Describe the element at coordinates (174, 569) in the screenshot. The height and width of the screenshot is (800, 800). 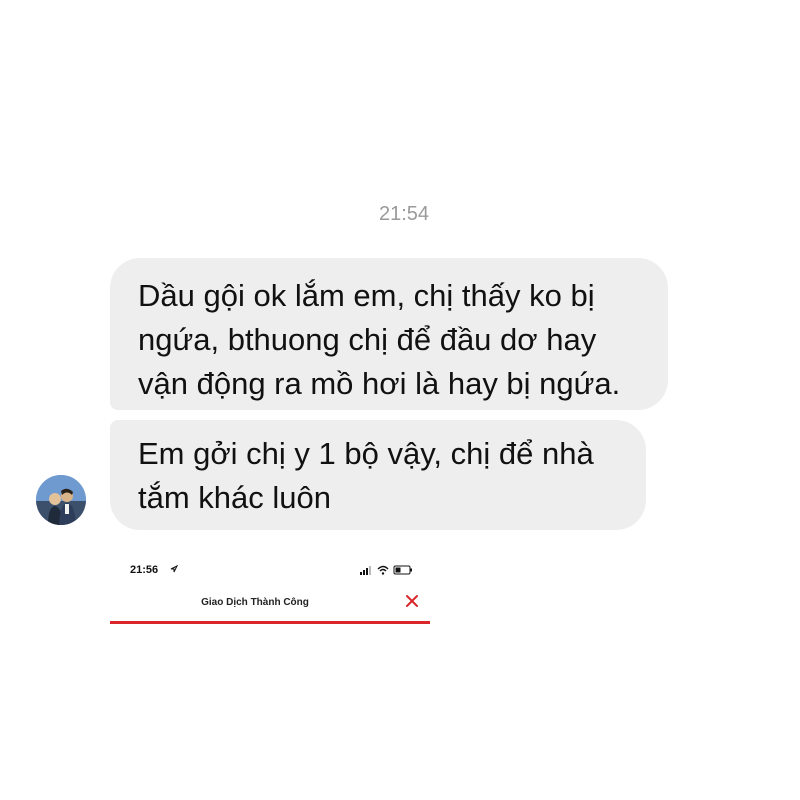
I see `location-arrow-icon` at that location.